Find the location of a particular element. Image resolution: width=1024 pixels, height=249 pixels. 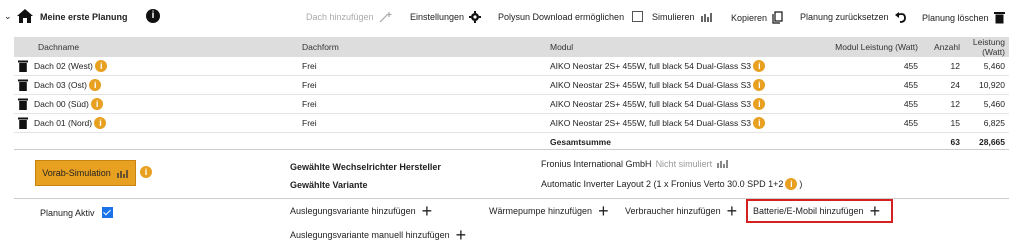

add-variant-manual-label: Auslegungsvariante manuell hinzufügen is located at coordinates (370, 235).